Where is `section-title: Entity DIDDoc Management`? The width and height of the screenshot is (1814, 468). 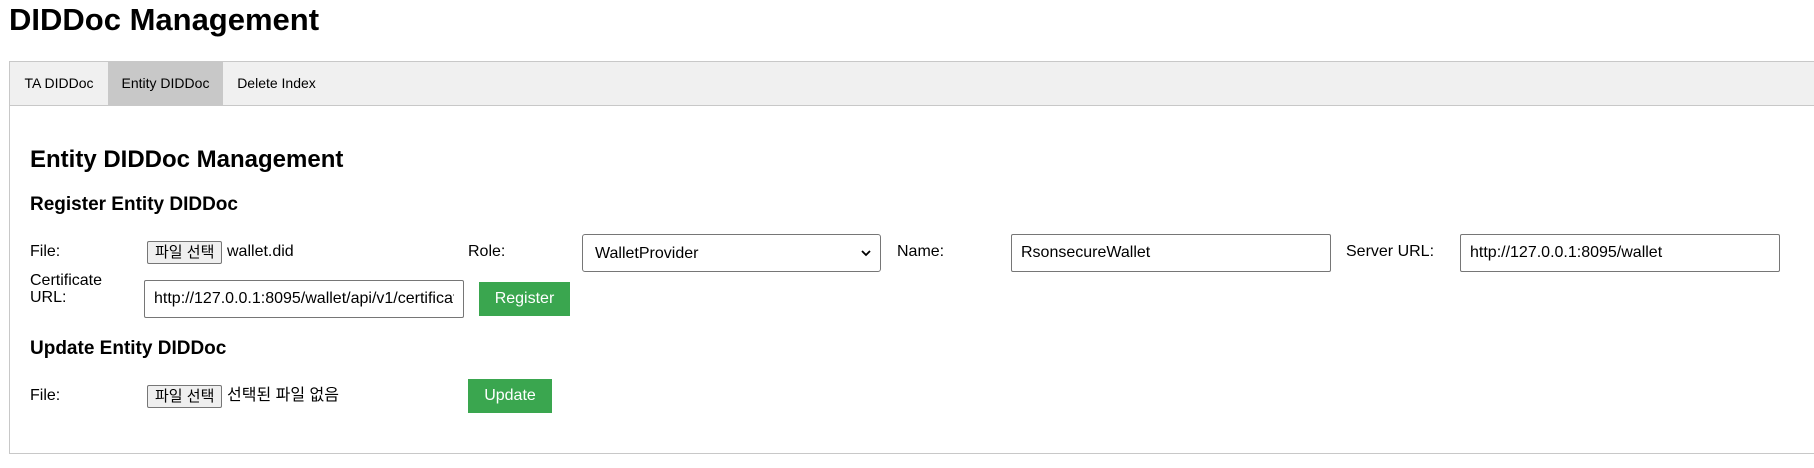 section-title: Entity DIDDoc Management is located at coordinates (187, 159).